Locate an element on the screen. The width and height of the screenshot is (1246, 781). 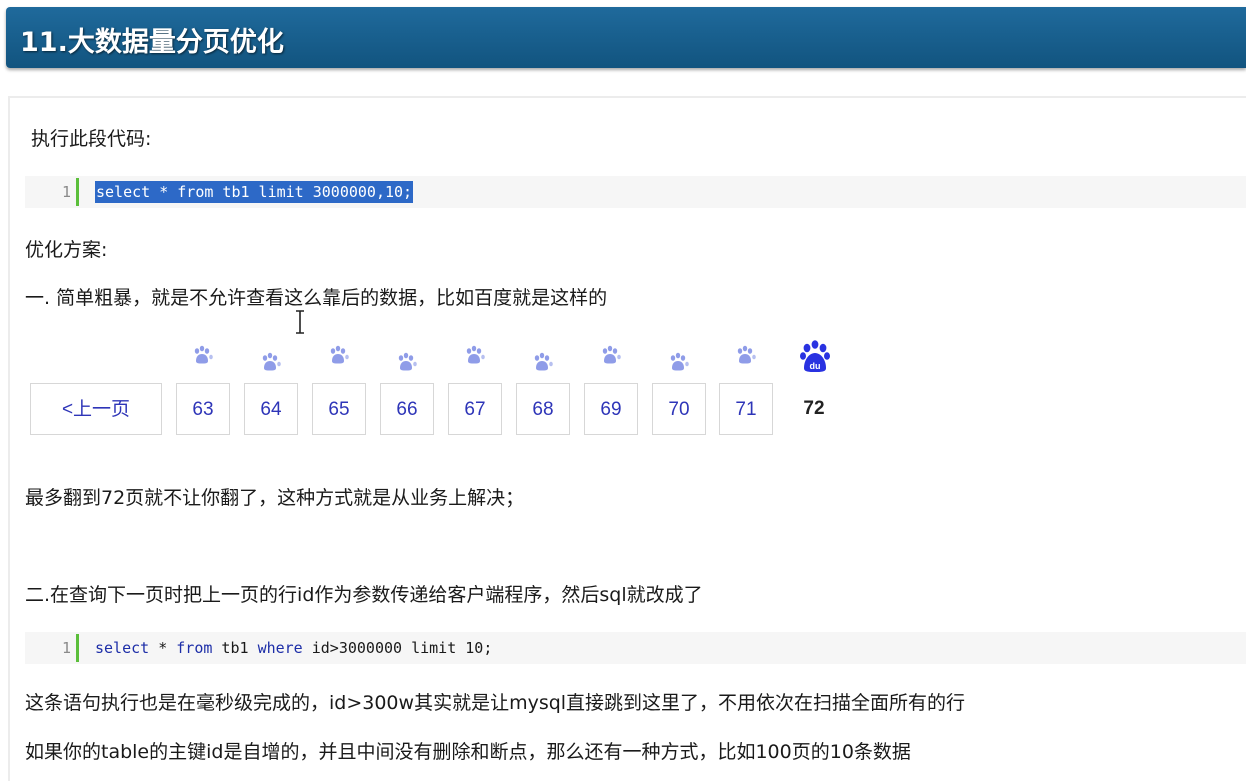
page-button-64: 64 is located at coordinates (271, 409).